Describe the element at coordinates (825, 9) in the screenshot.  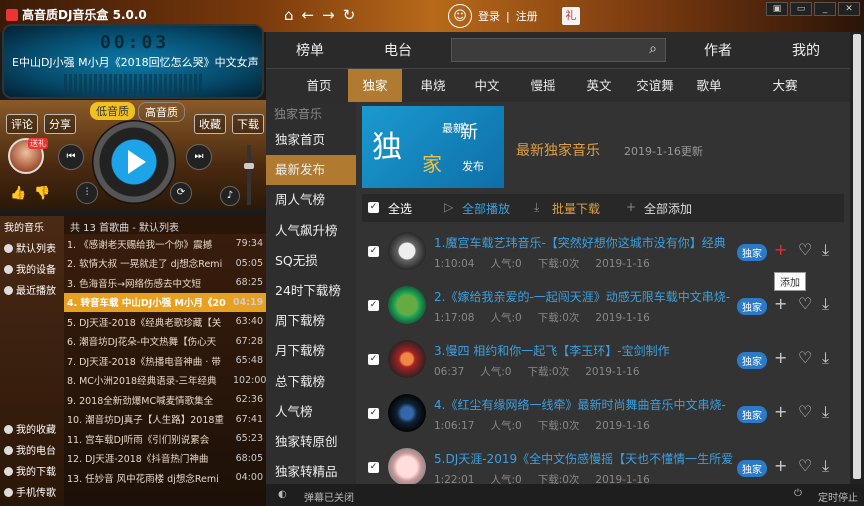
I see `minimize-icon: _` at that location.